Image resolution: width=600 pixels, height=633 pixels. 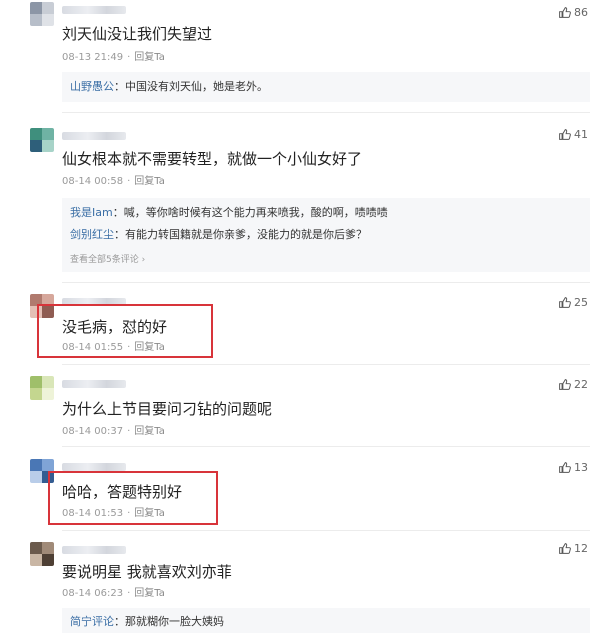 What do you see at coordinates (326, 620) in the screenshot?
I see `reply-list: 简宁评论：那就糊你一脸大姨妈` at bounding box center [326, 620].